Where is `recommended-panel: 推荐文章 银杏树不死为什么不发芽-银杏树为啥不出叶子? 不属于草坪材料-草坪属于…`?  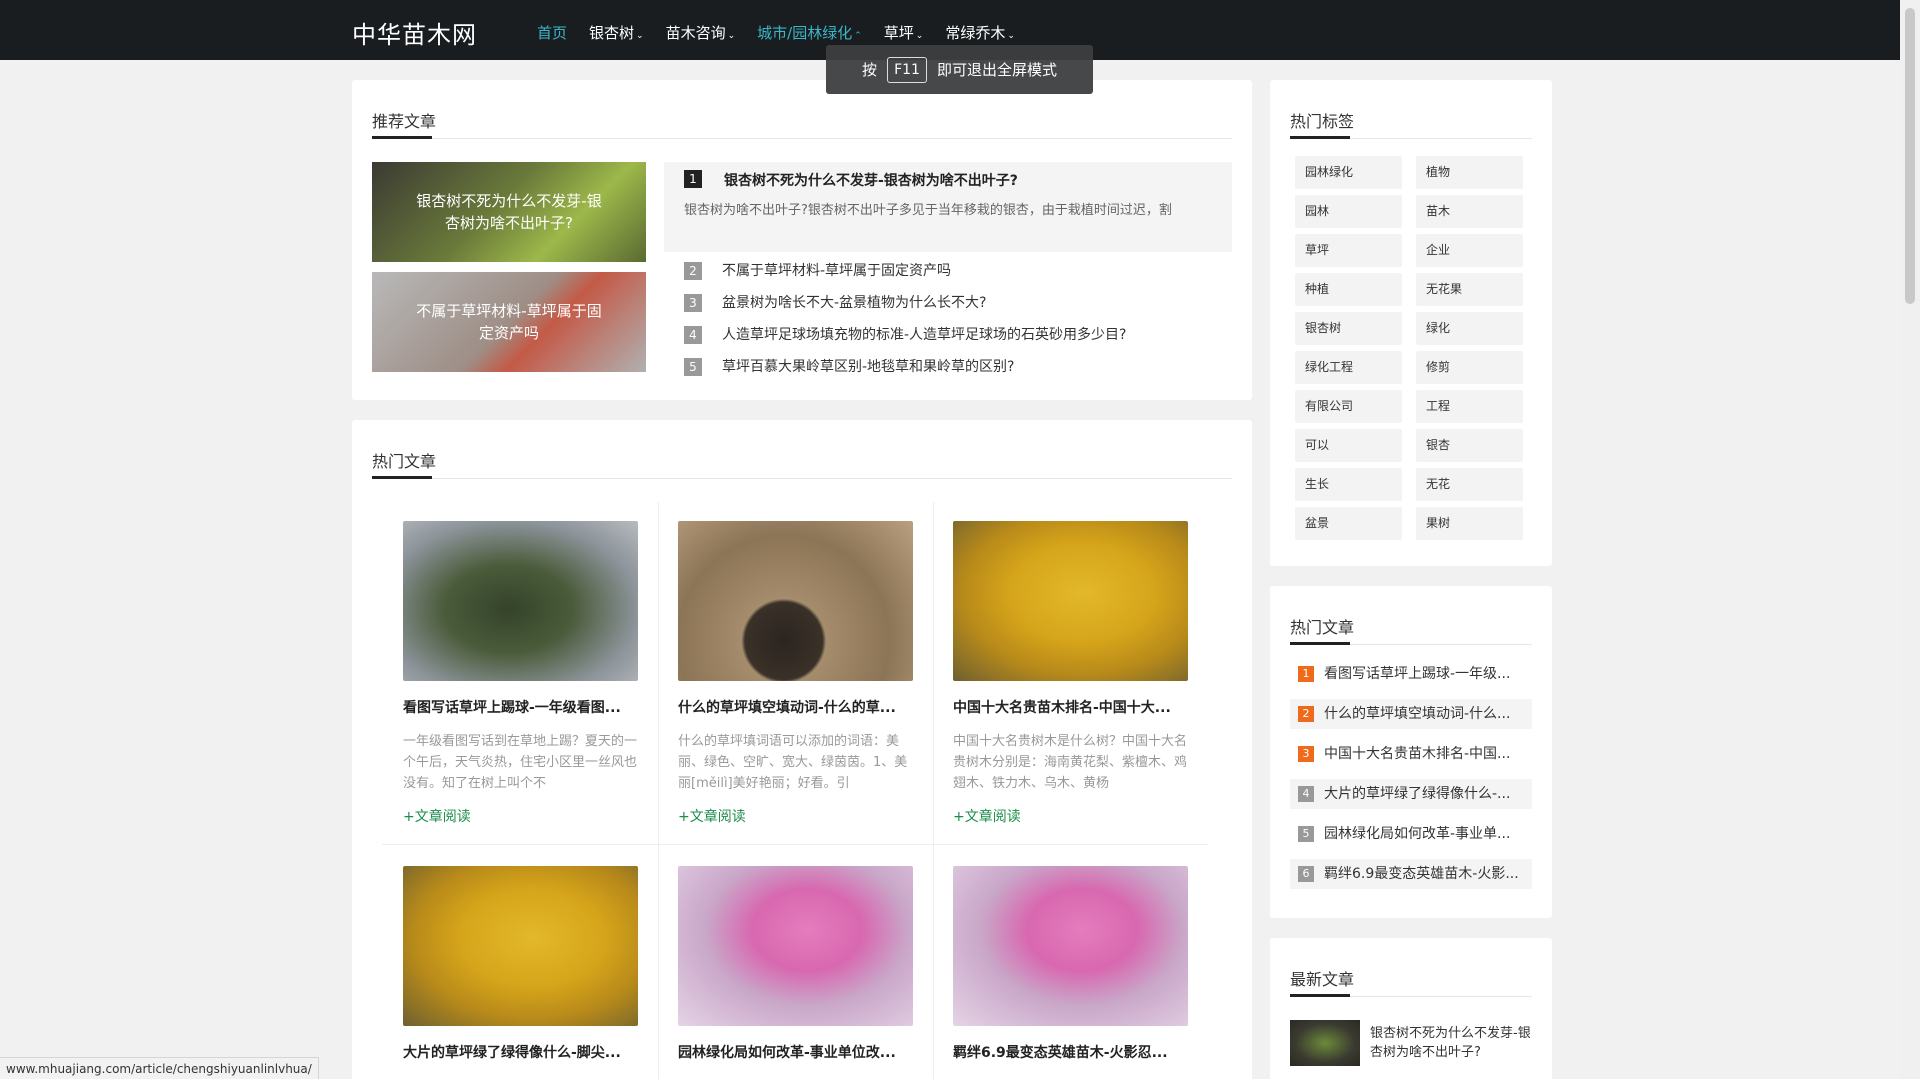
recommended-panel: 推荐文章 银杏树不死为什么不发芽-银杏树为啥不出叶子? 不属于草坪材料-草坪属于… is located at coordinates (802, 240).